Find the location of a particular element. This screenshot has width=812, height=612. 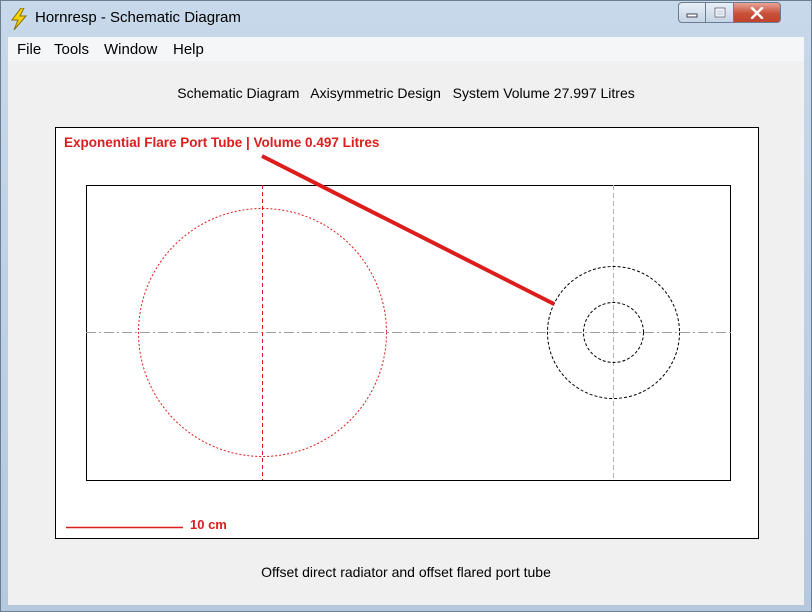

maximize-icon is located at coordinates (719, 12).